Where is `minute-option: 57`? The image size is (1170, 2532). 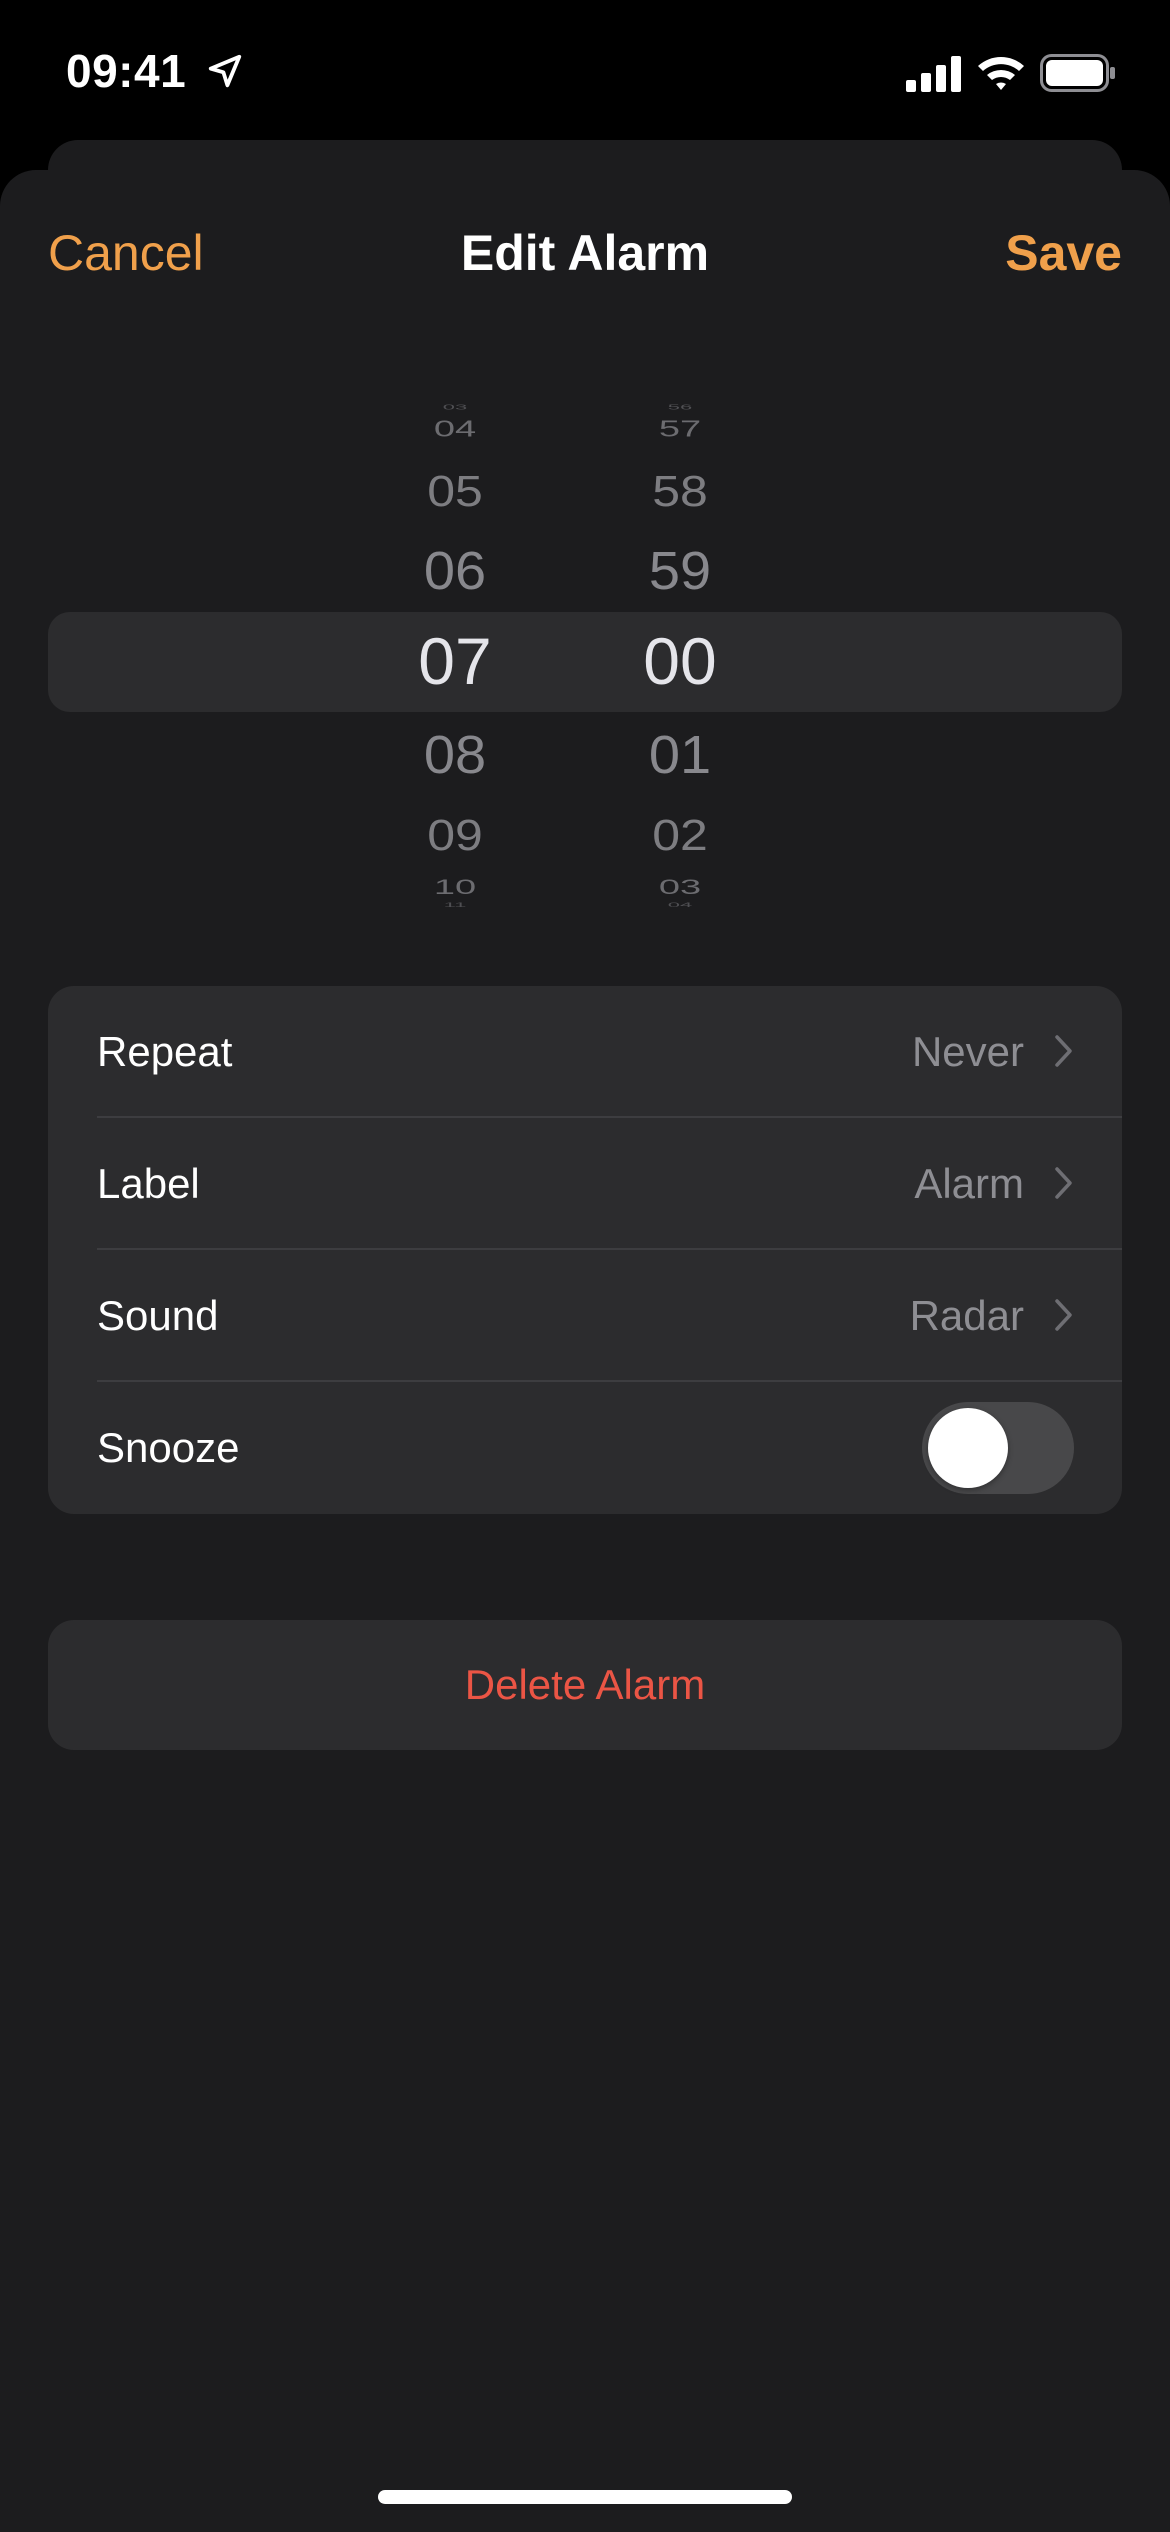
minute-option: 57 is located at coordinates (680, 429).